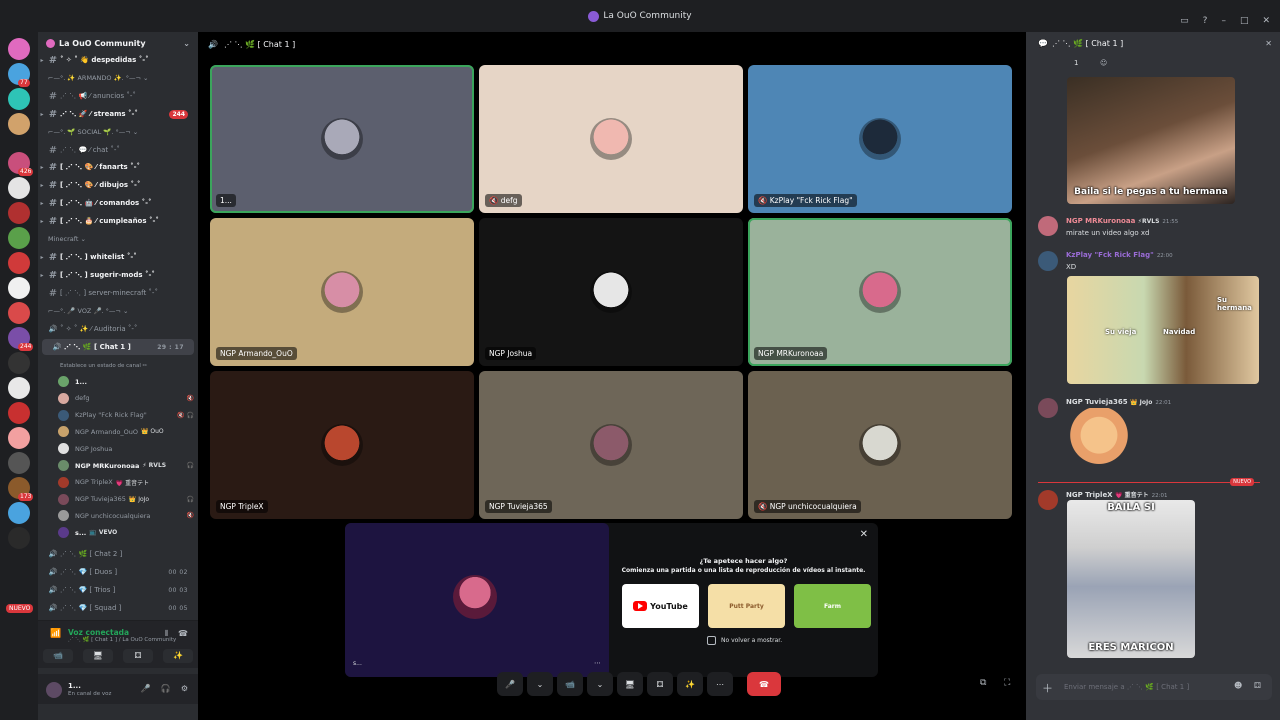 Image resolution: width=1280 pixels, height=720 pixels. What do you see at coordinates (118, 329) in the screenshot?
I see `voice-channel: 🔊 ˚ ✧ ˚ ✨ ⁄ Auditoria ˚-˚` at bounding box center [118, 329].